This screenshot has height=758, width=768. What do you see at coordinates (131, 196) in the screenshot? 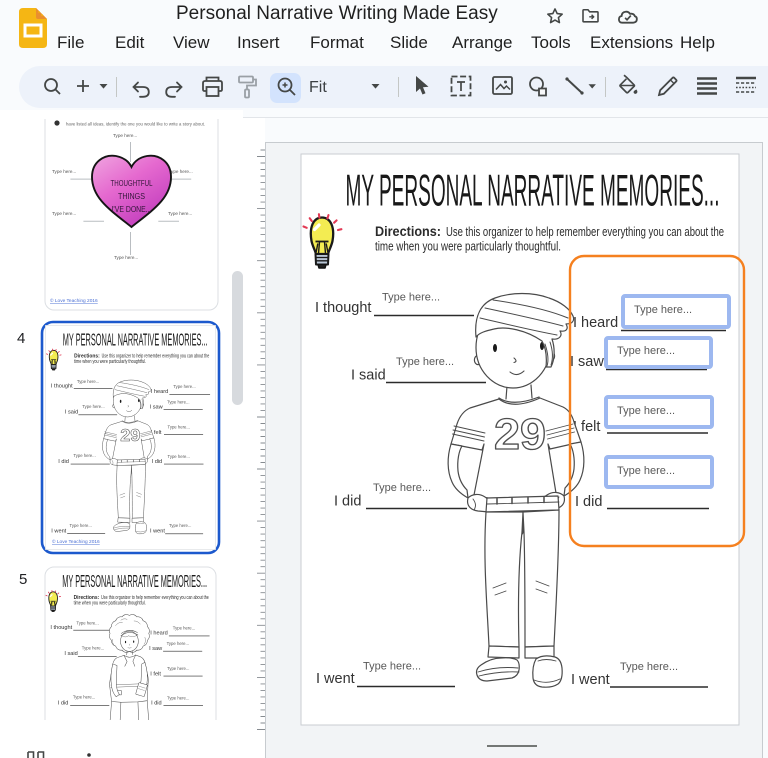
I see `svg-text: THINGS` at bounding box center [131, 196].